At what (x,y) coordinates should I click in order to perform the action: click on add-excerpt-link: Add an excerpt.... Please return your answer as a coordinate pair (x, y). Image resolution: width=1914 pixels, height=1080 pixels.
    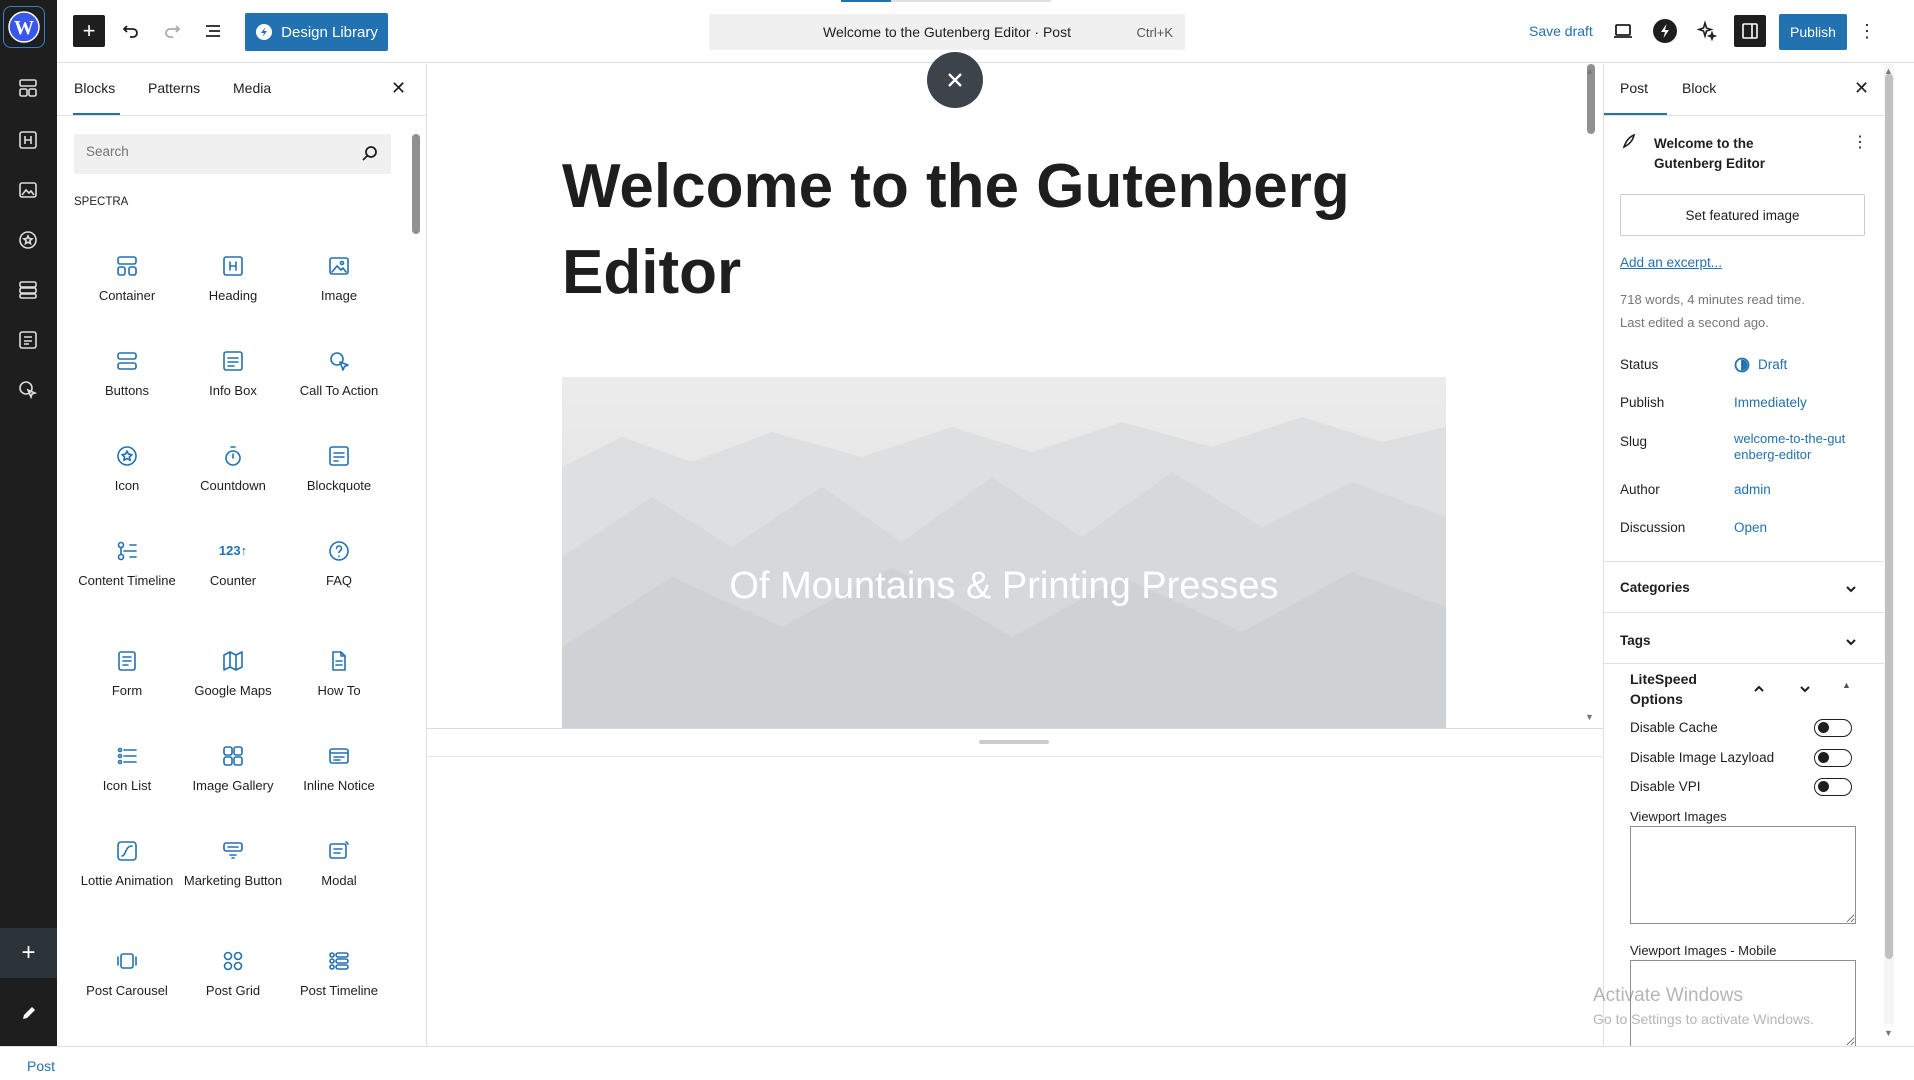
    Looking at the image, I should click on (1671, 262).